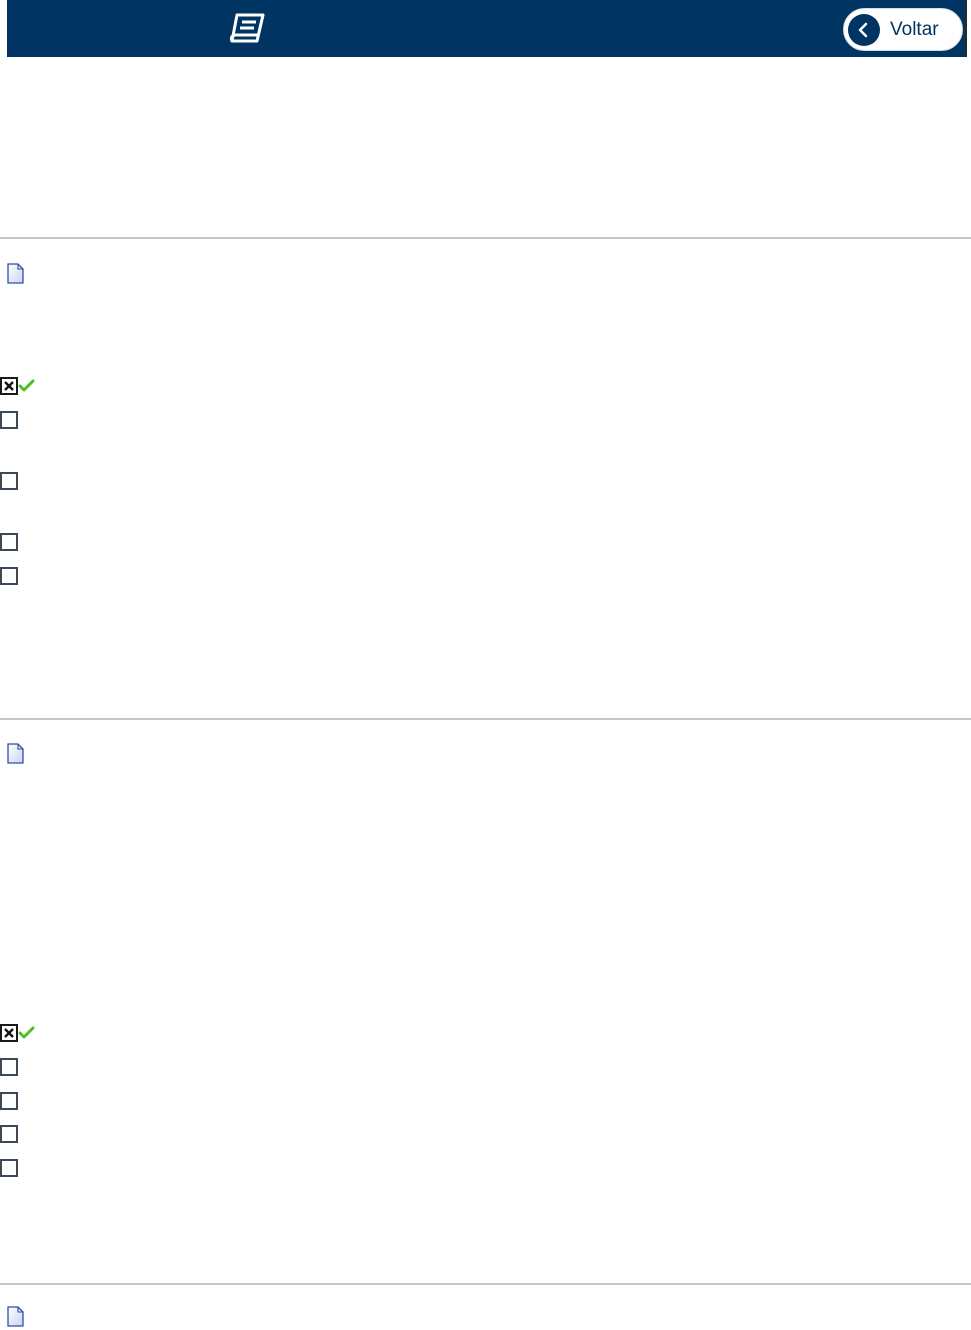  What do you see at coordinates (247, 28) in the screenshot?
I see `book-icon` at bounding box center [247, 28].